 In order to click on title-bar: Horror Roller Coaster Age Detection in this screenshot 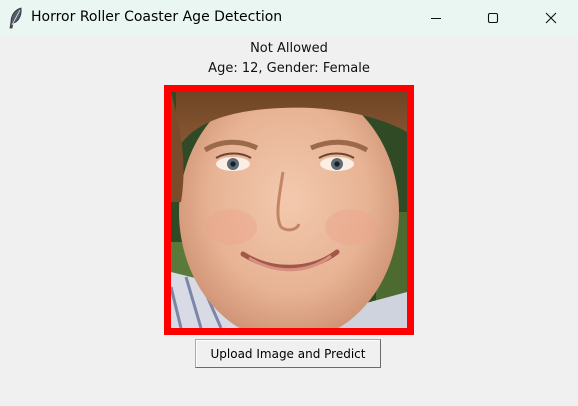, I will do `click(289, 18)`.